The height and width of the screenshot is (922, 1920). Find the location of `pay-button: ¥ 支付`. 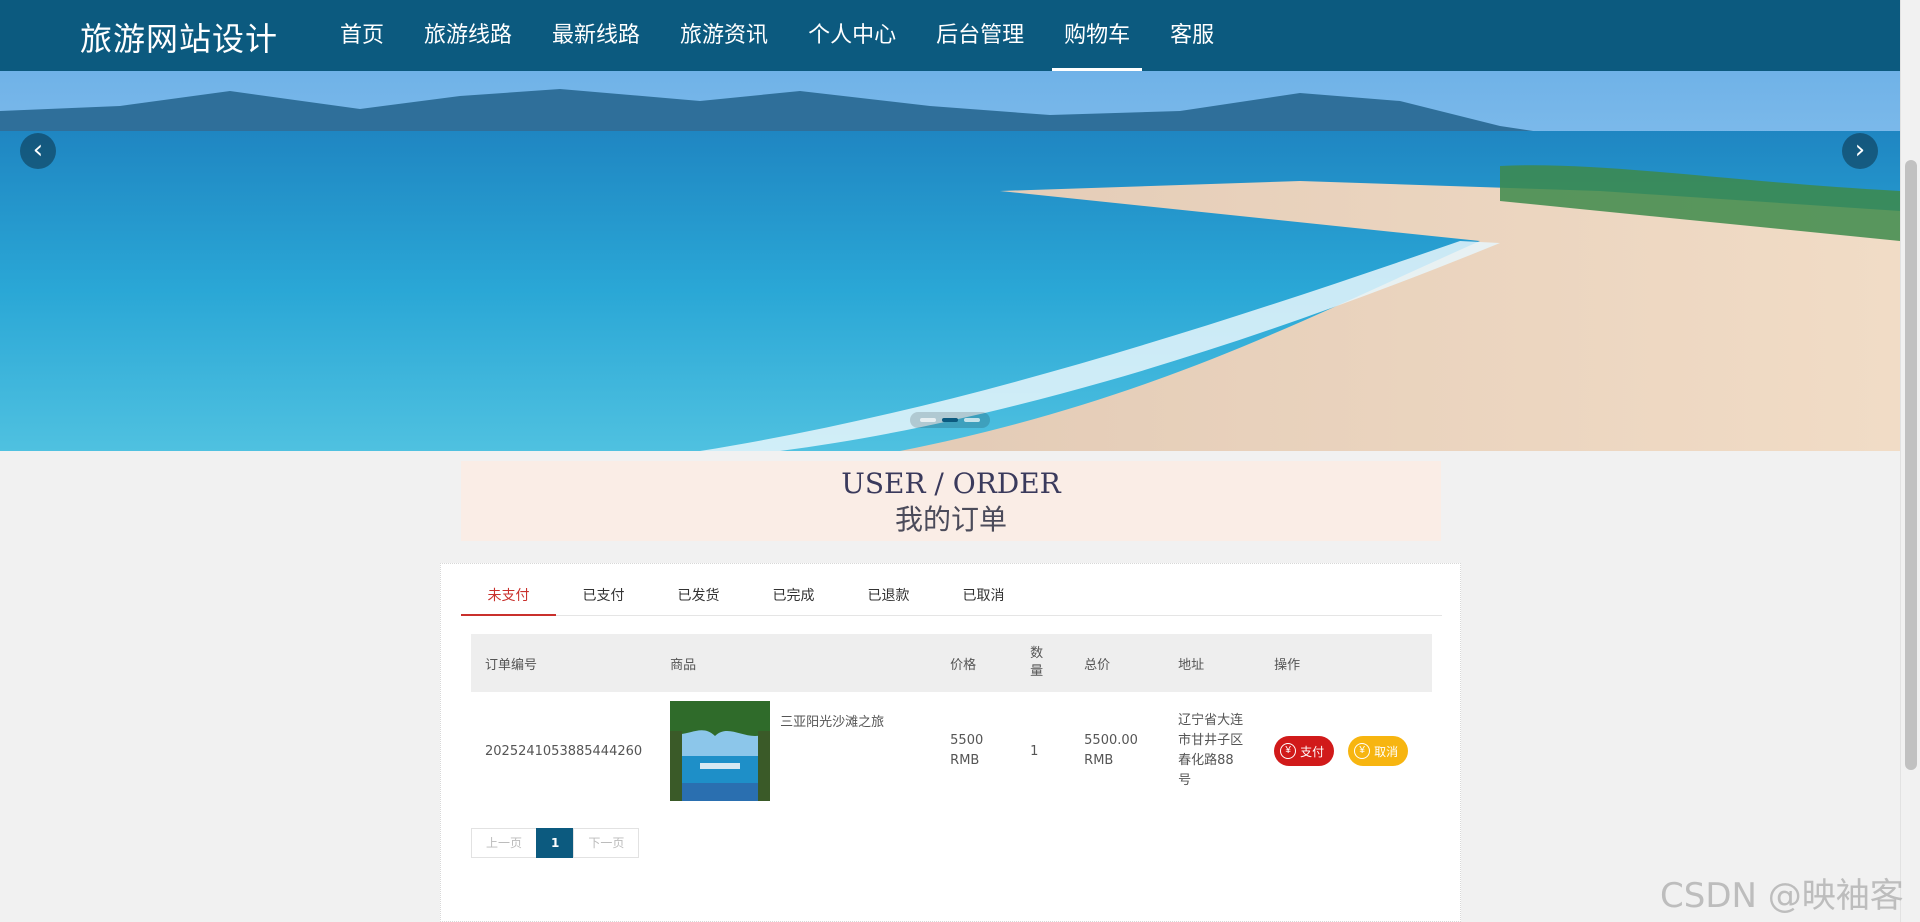

pay-button: ¥ 支付 is located at coordinates (1304, 751).